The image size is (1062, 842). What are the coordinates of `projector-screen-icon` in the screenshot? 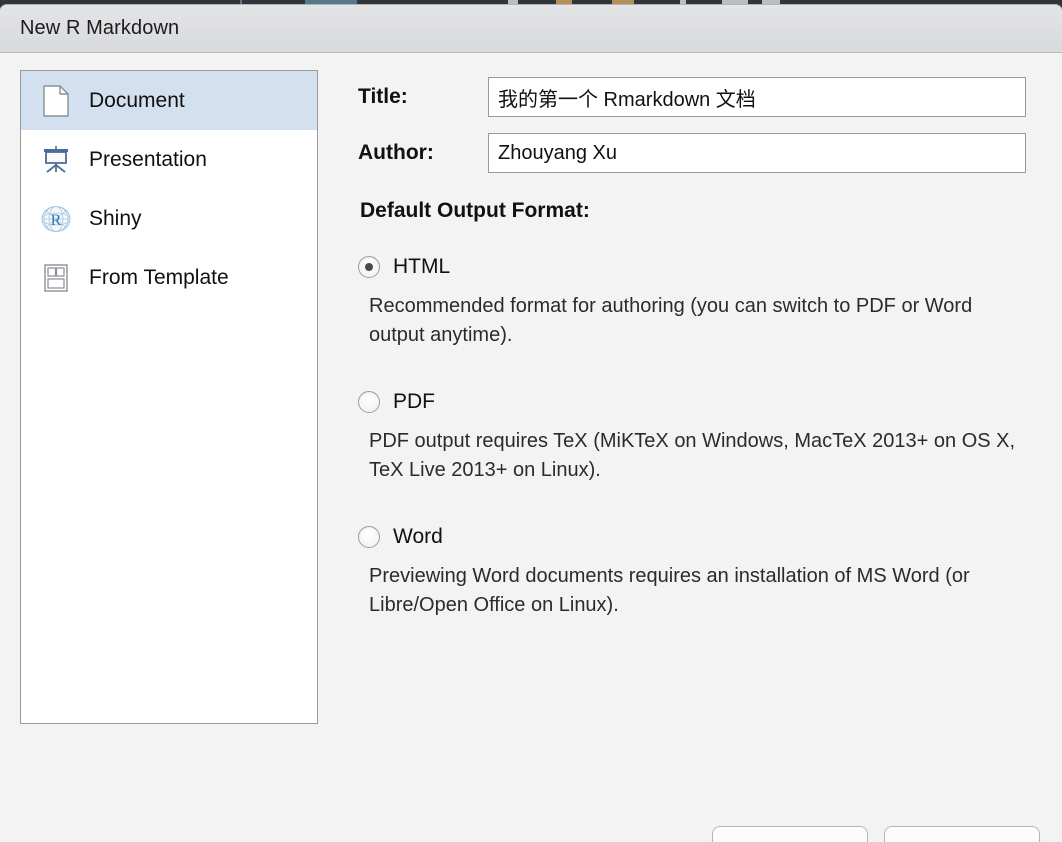 It's located at (56, 160).